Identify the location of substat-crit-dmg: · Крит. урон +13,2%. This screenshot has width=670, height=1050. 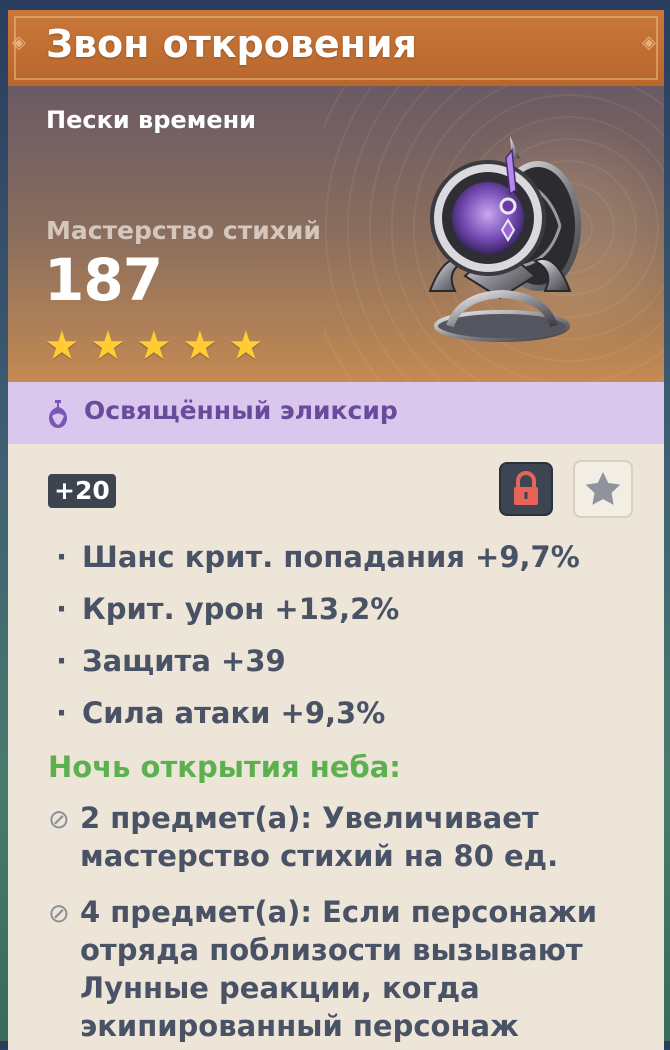
(228, 609).